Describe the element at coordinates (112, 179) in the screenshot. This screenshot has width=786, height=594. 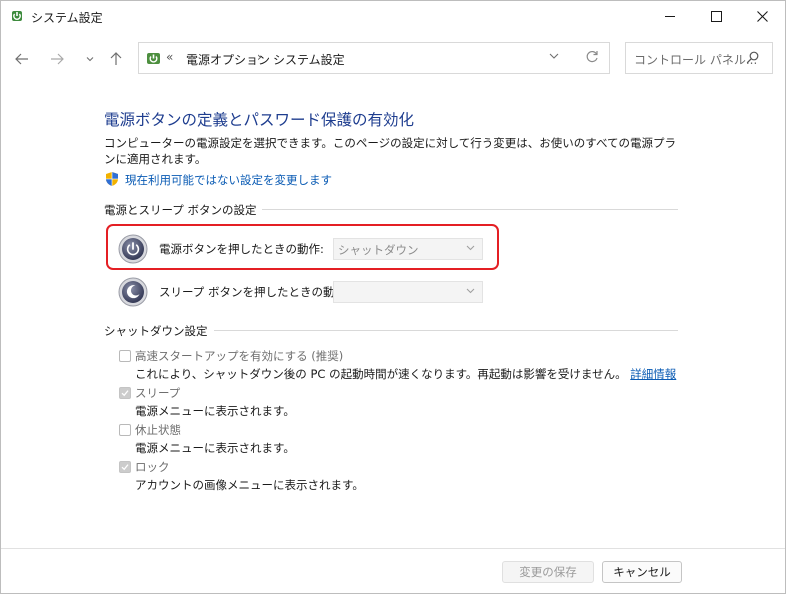
I see `uac-shield-icon` at that location.